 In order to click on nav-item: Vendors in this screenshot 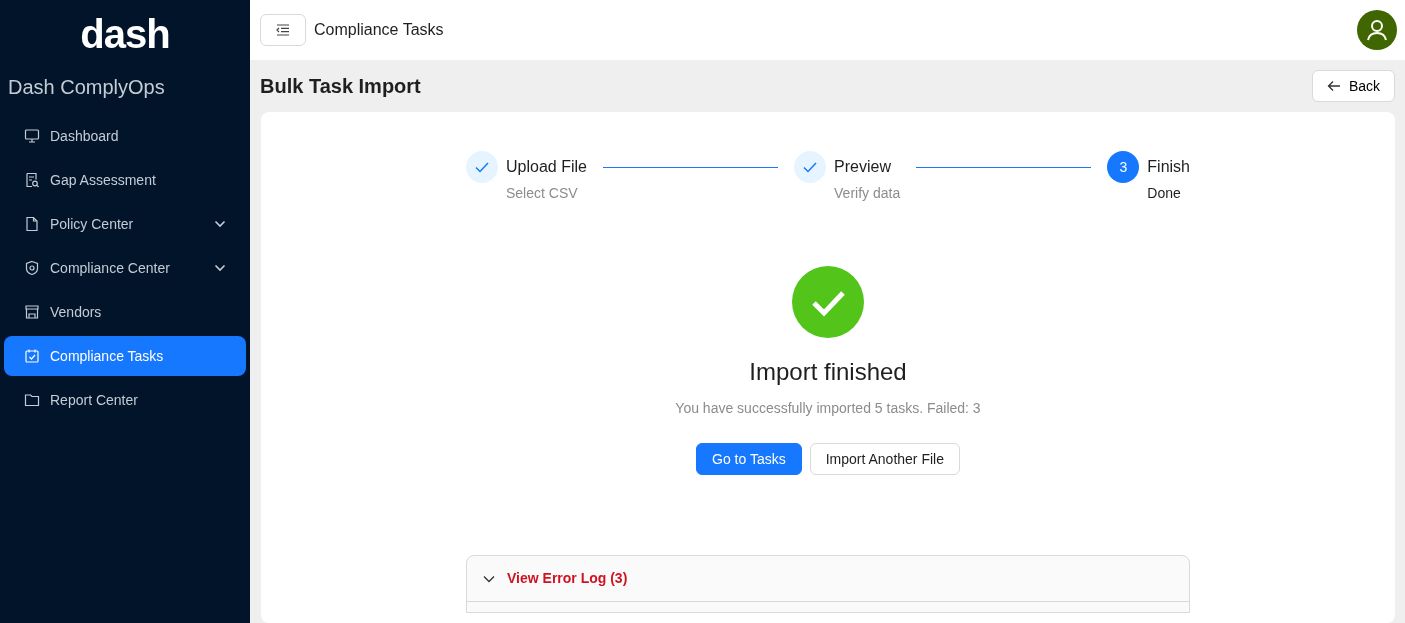, I will do `click(125, 312)`.